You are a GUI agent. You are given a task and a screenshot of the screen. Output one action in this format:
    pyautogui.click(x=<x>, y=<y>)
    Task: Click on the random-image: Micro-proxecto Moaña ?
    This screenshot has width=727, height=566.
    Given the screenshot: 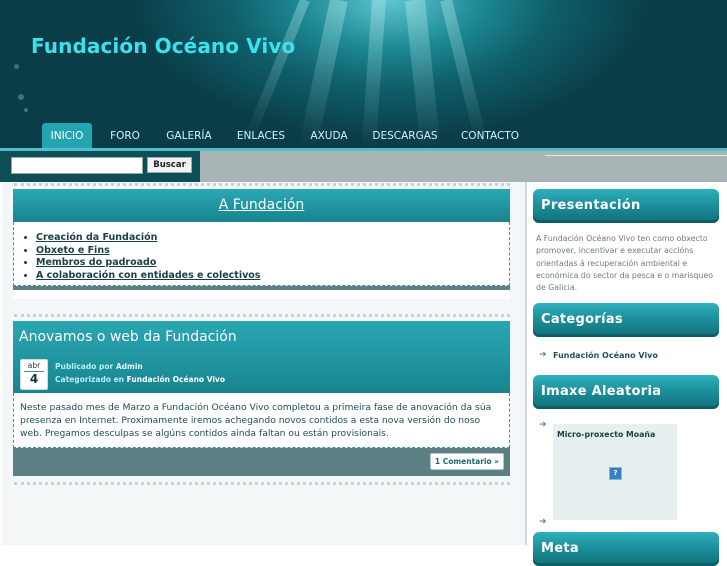 What is the action you would take?
    pyautogui.click(x=615, y=472)
    